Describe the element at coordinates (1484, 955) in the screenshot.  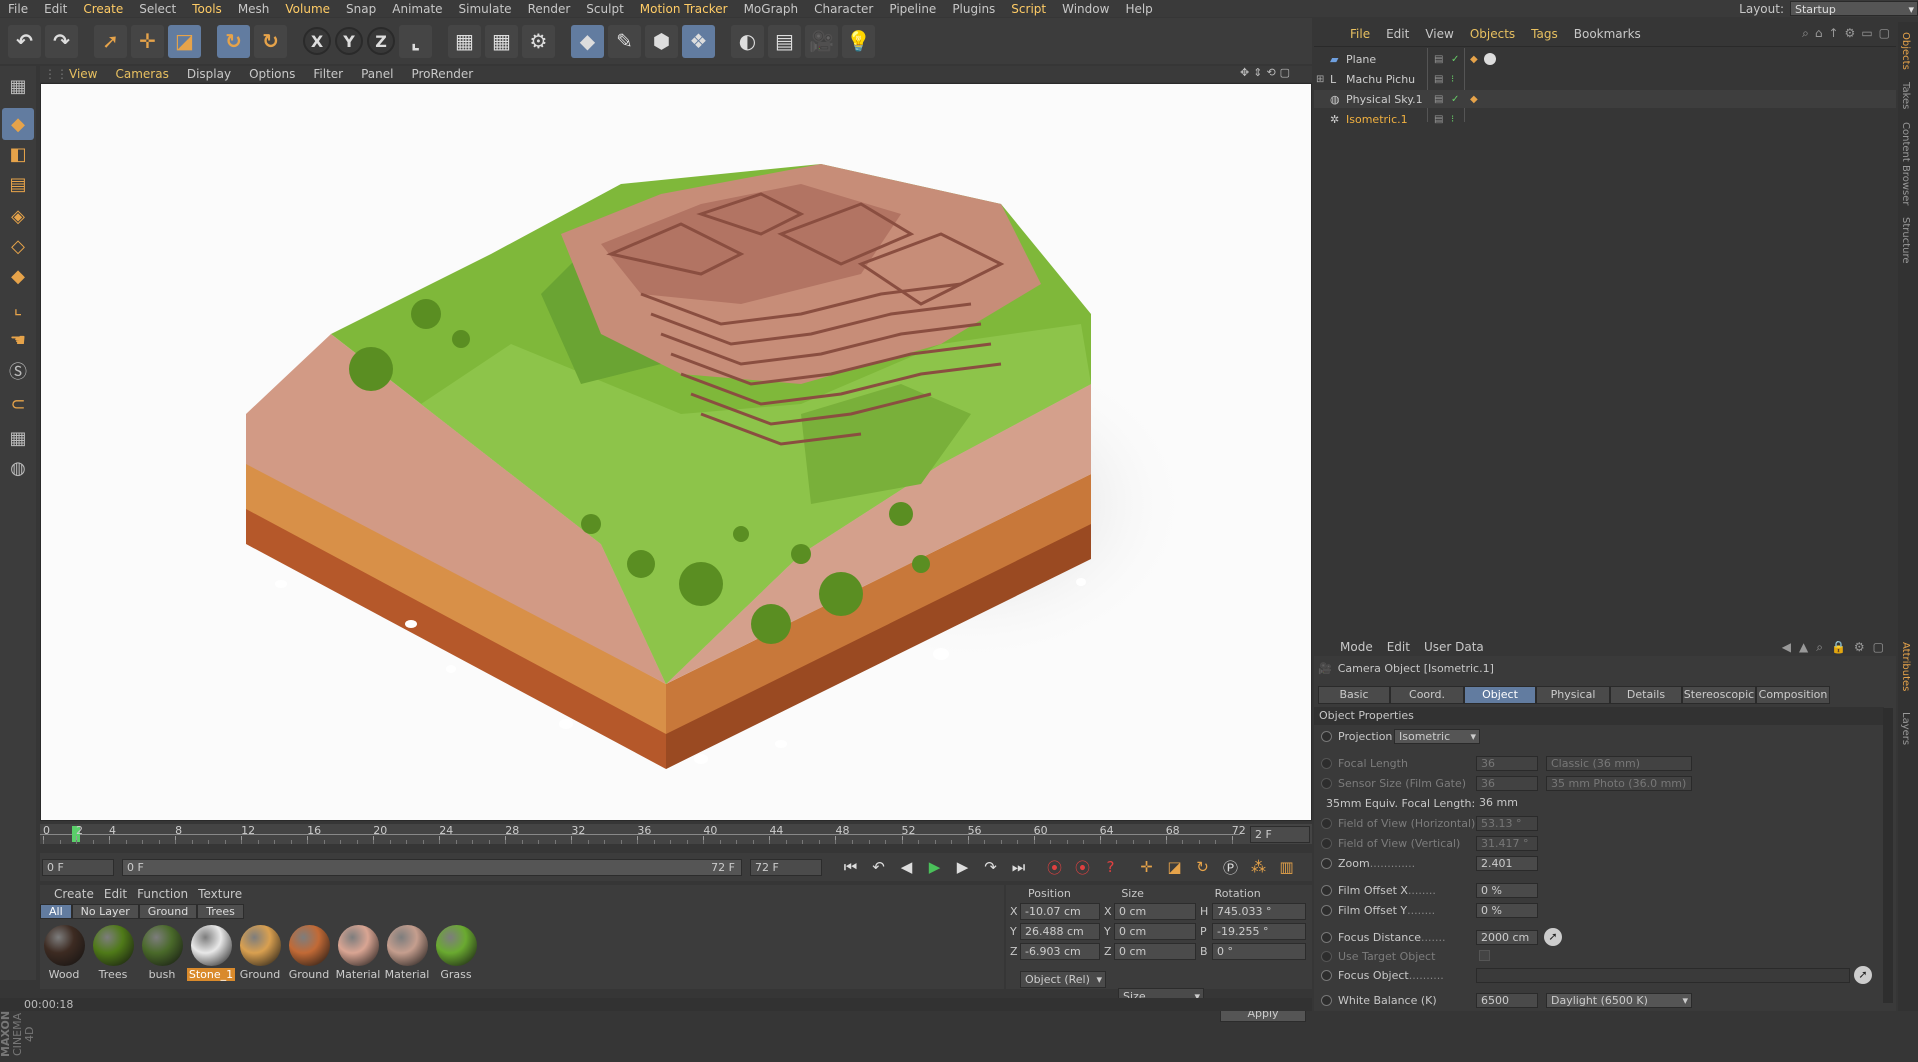
I see `use-target-checkbox` at that location.